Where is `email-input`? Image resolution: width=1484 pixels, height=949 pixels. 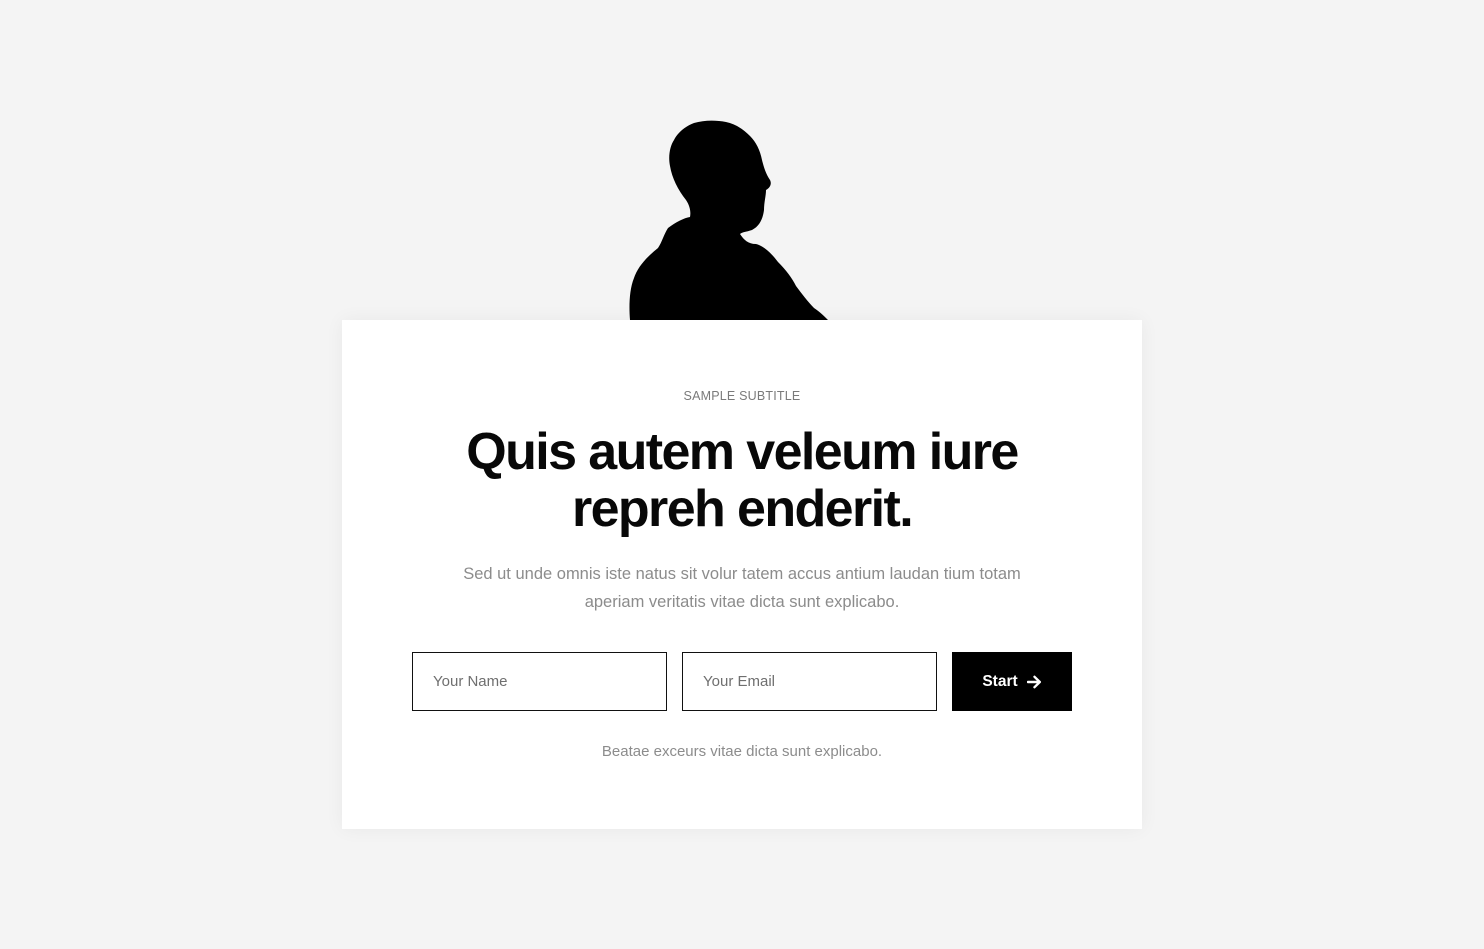 email-input is located at coordinates (809, 681).